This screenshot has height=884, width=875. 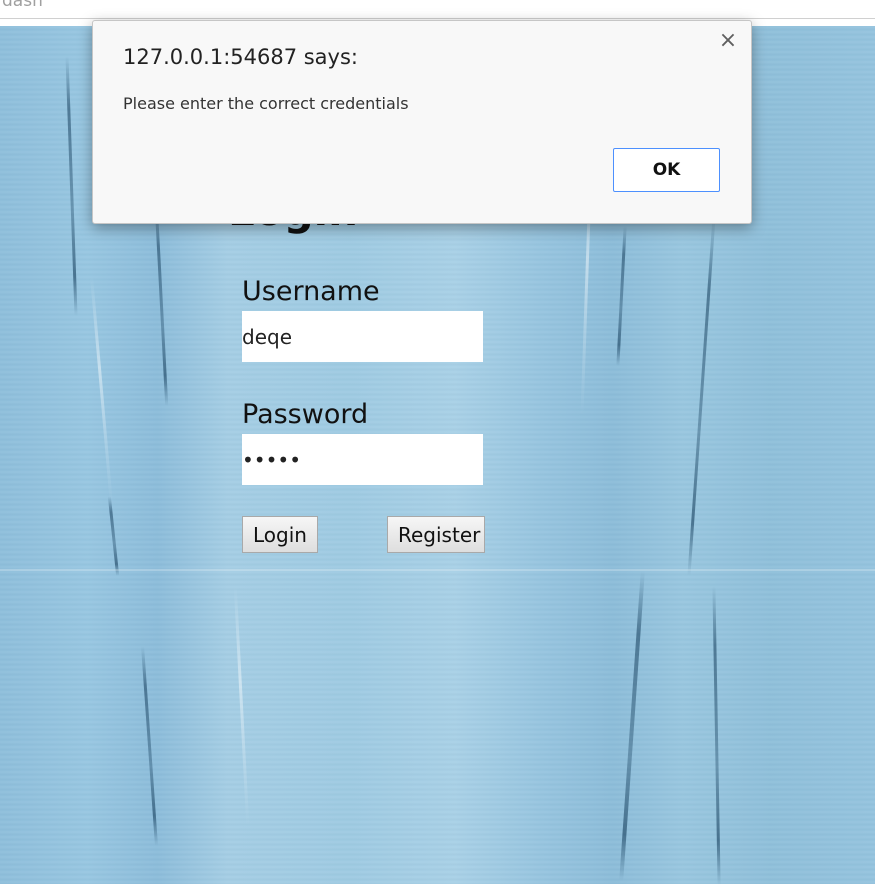 I want to click on username-label: Username, so click(x=311, y=291).